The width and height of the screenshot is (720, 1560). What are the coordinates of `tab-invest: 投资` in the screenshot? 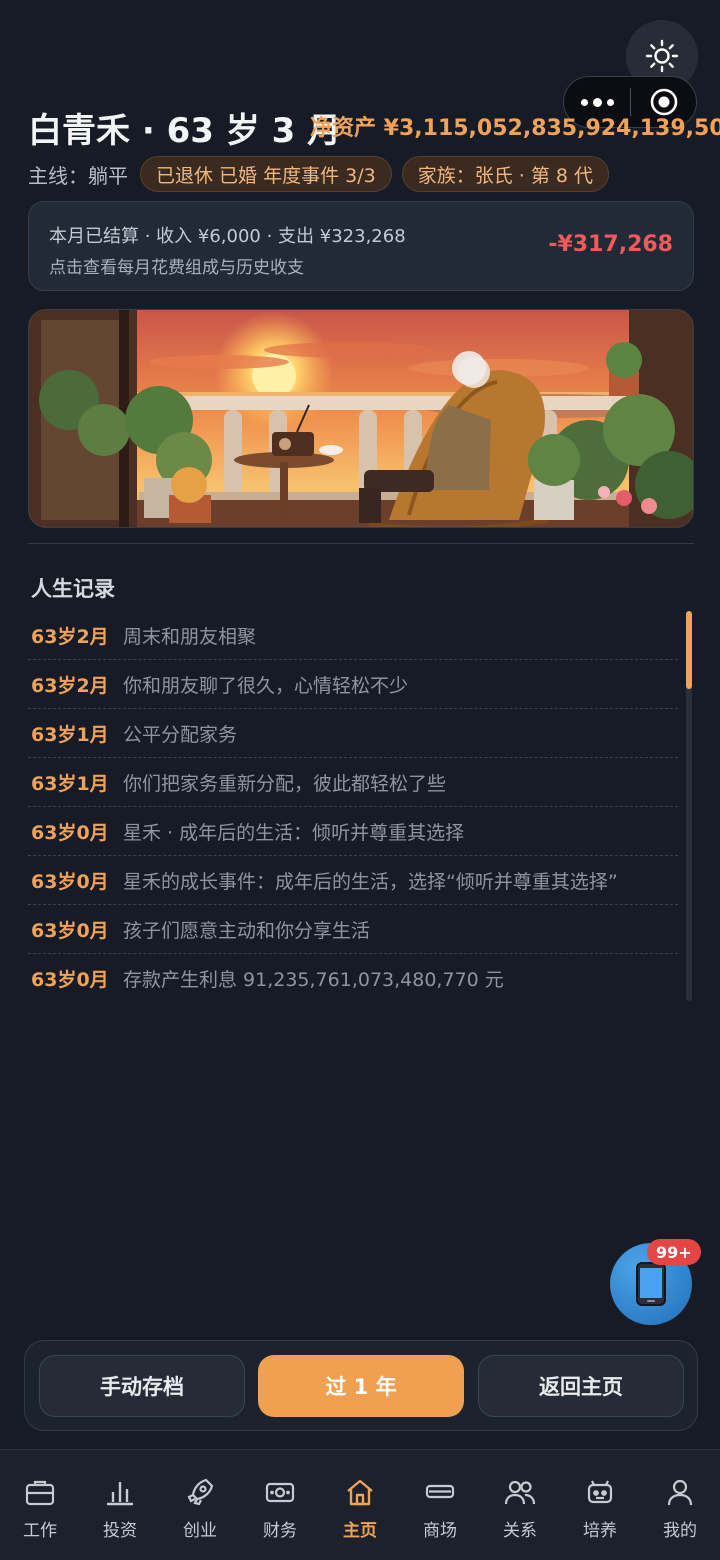 It's located at (120, 1505).